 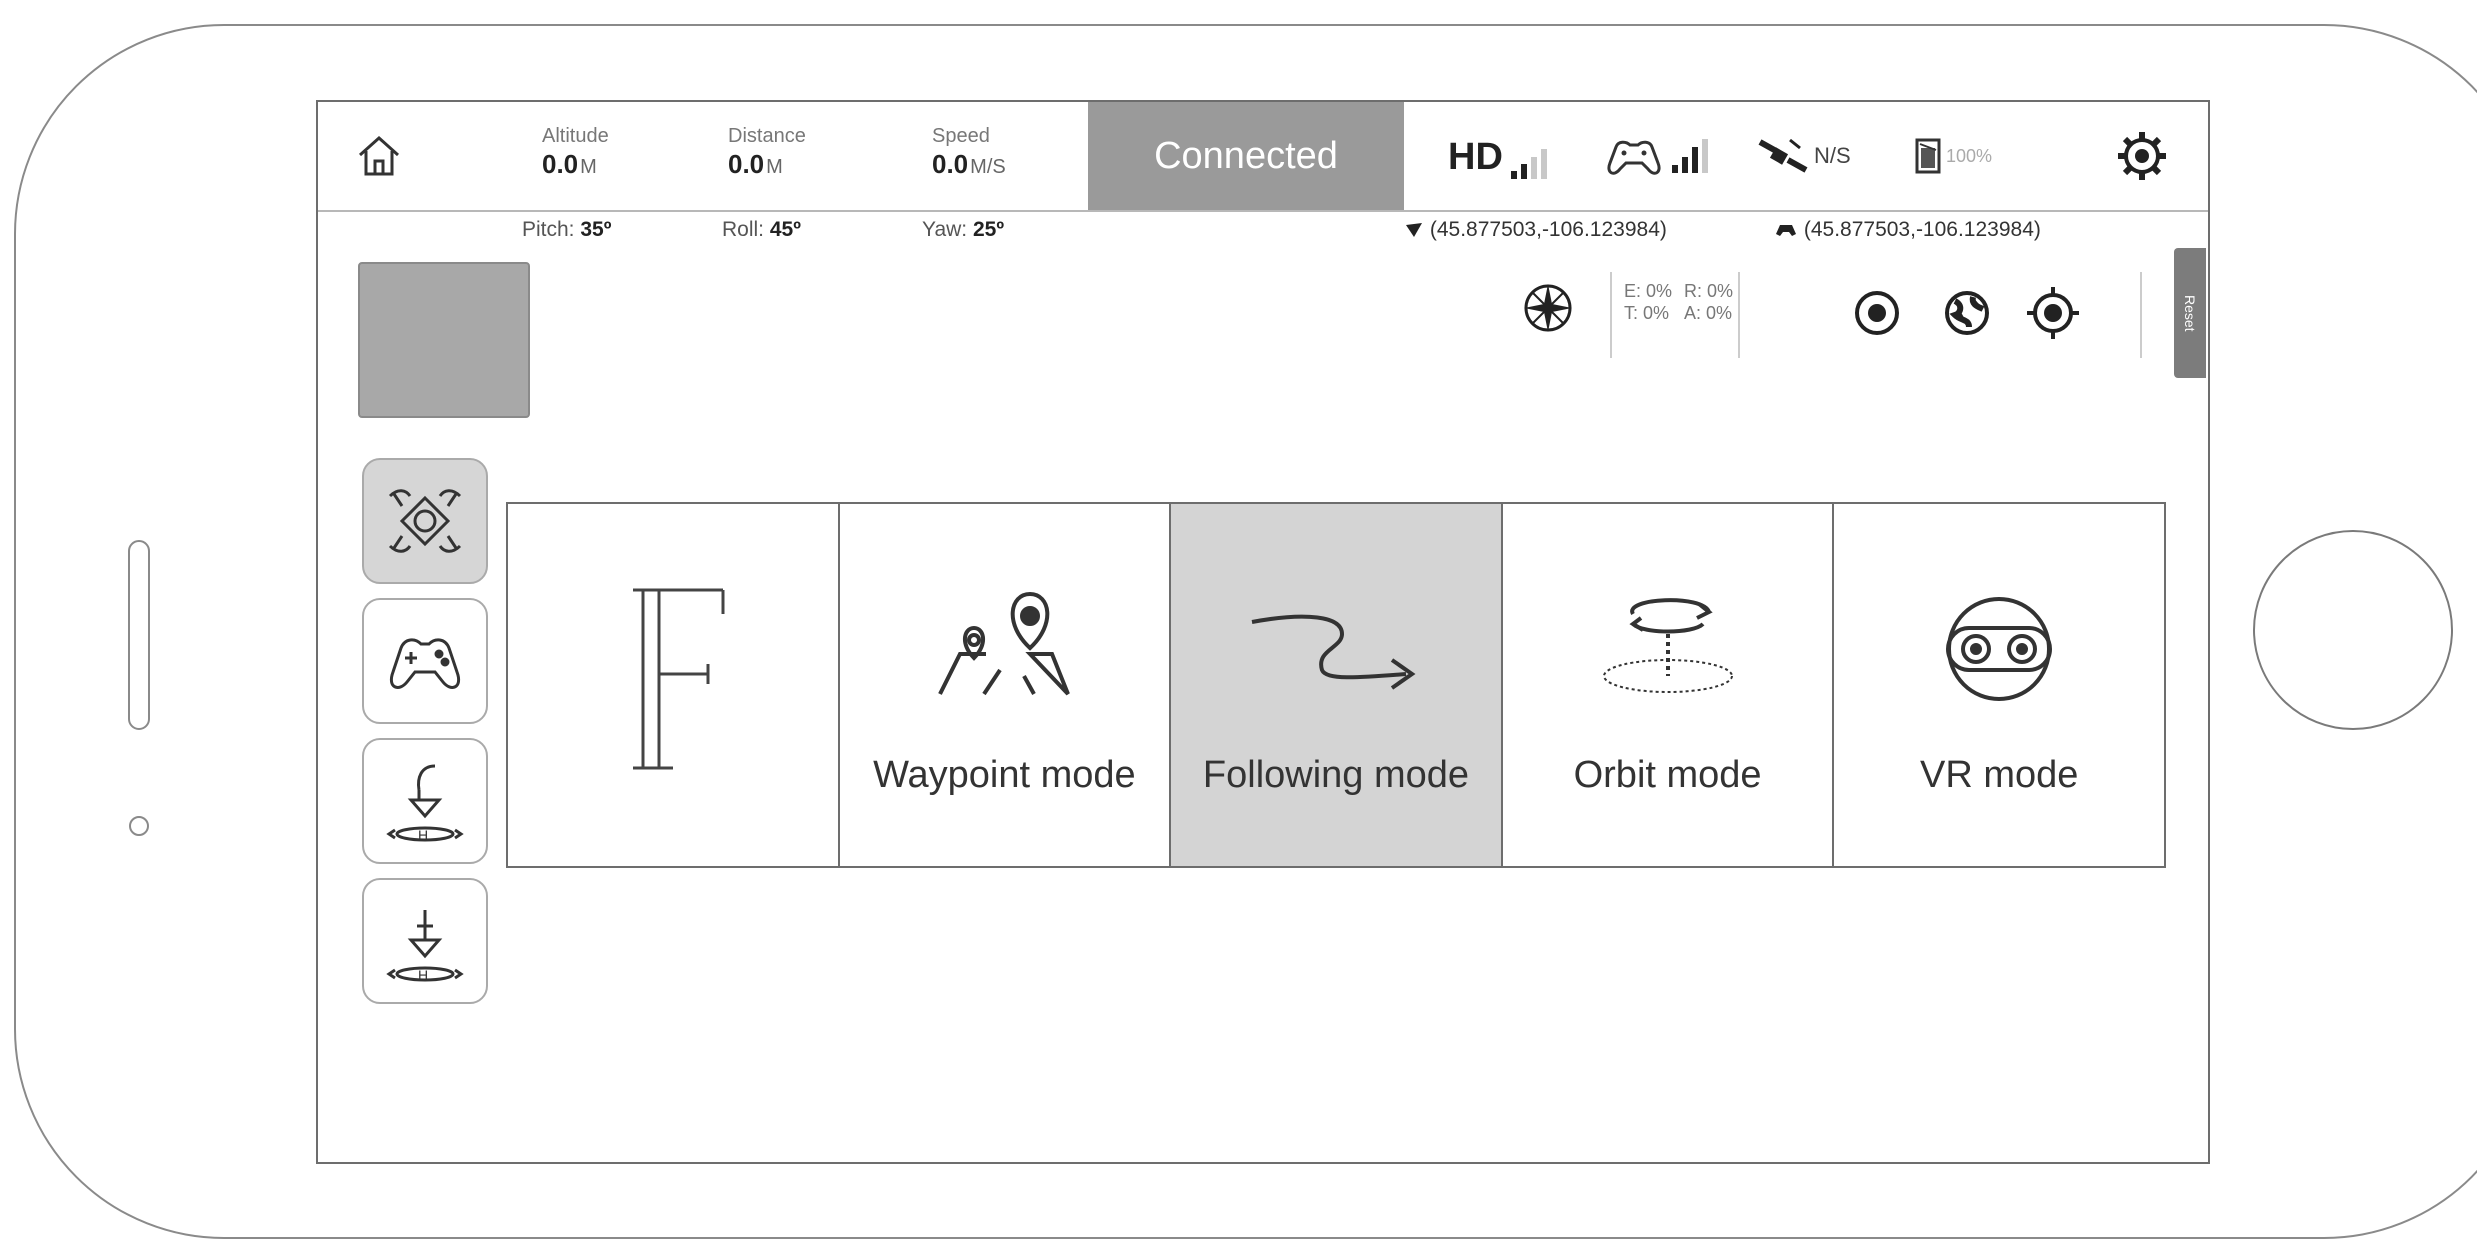 I want to click on takeoff-icon: H, so click(x=425, y=803).